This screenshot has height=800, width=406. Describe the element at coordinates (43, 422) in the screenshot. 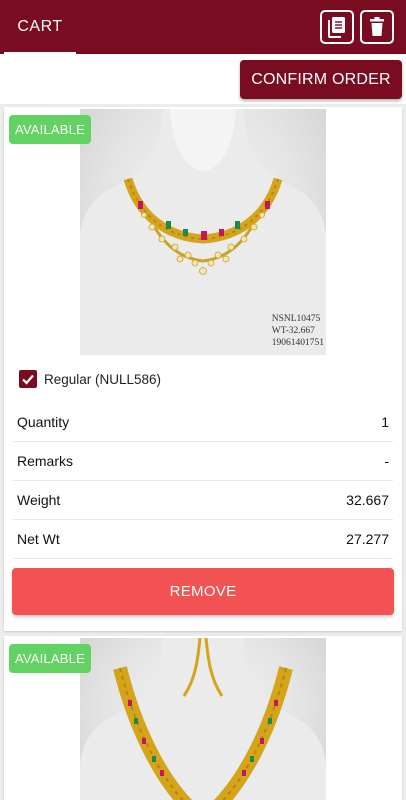

I see `detail-label: Quantity` at that location.